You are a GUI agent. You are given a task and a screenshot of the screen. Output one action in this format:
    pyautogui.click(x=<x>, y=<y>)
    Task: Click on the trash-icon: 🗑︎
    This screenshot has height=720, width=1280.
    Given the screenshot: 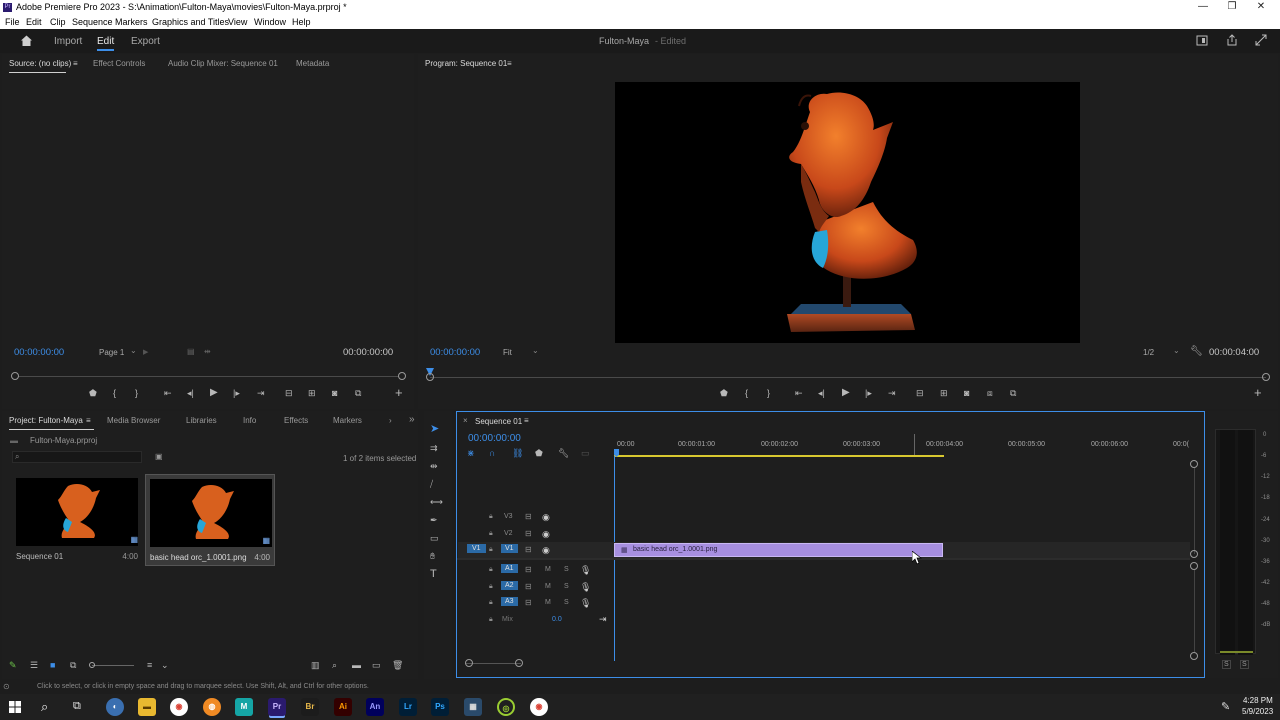 What is the action you would take?
    pyautogui.click(x=397, y=665)
    